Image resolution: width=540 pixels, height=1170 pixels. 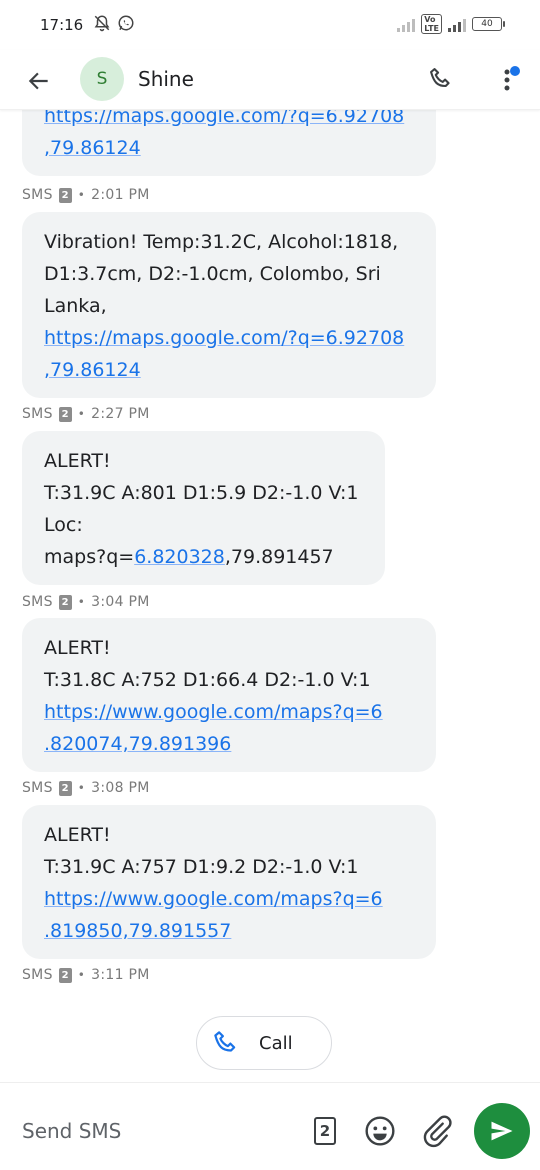 What do you see at coordinates (137, 931) in the screenshot?
I see `message-link: .819850,79.891557` at bounding box center [137, 931].